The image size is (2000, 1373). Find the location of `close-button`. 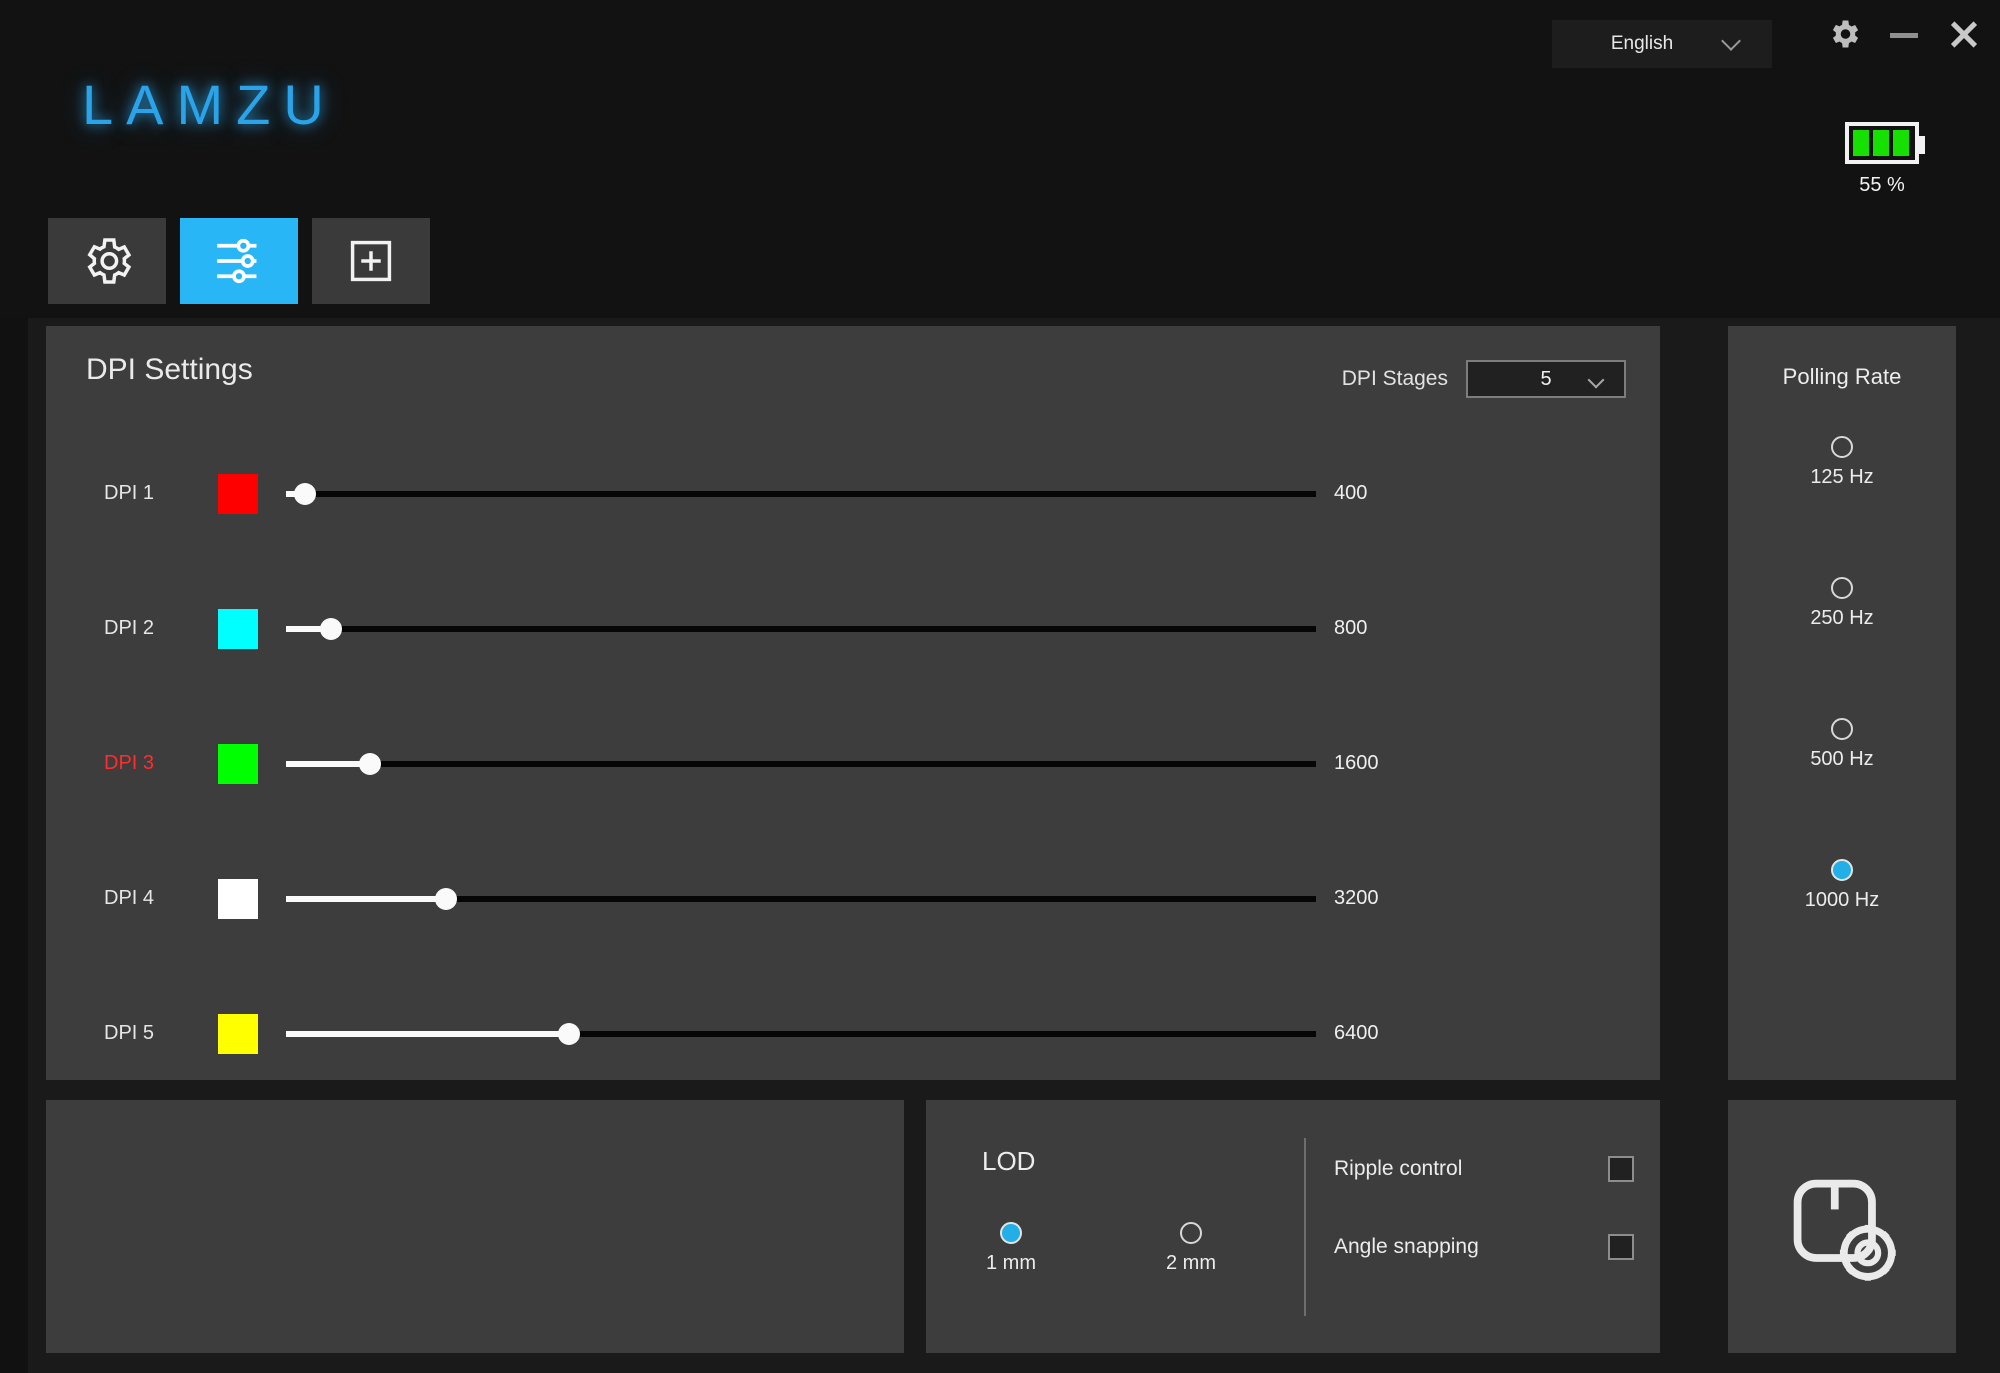

close-button is located at coordinates (1964, 34).